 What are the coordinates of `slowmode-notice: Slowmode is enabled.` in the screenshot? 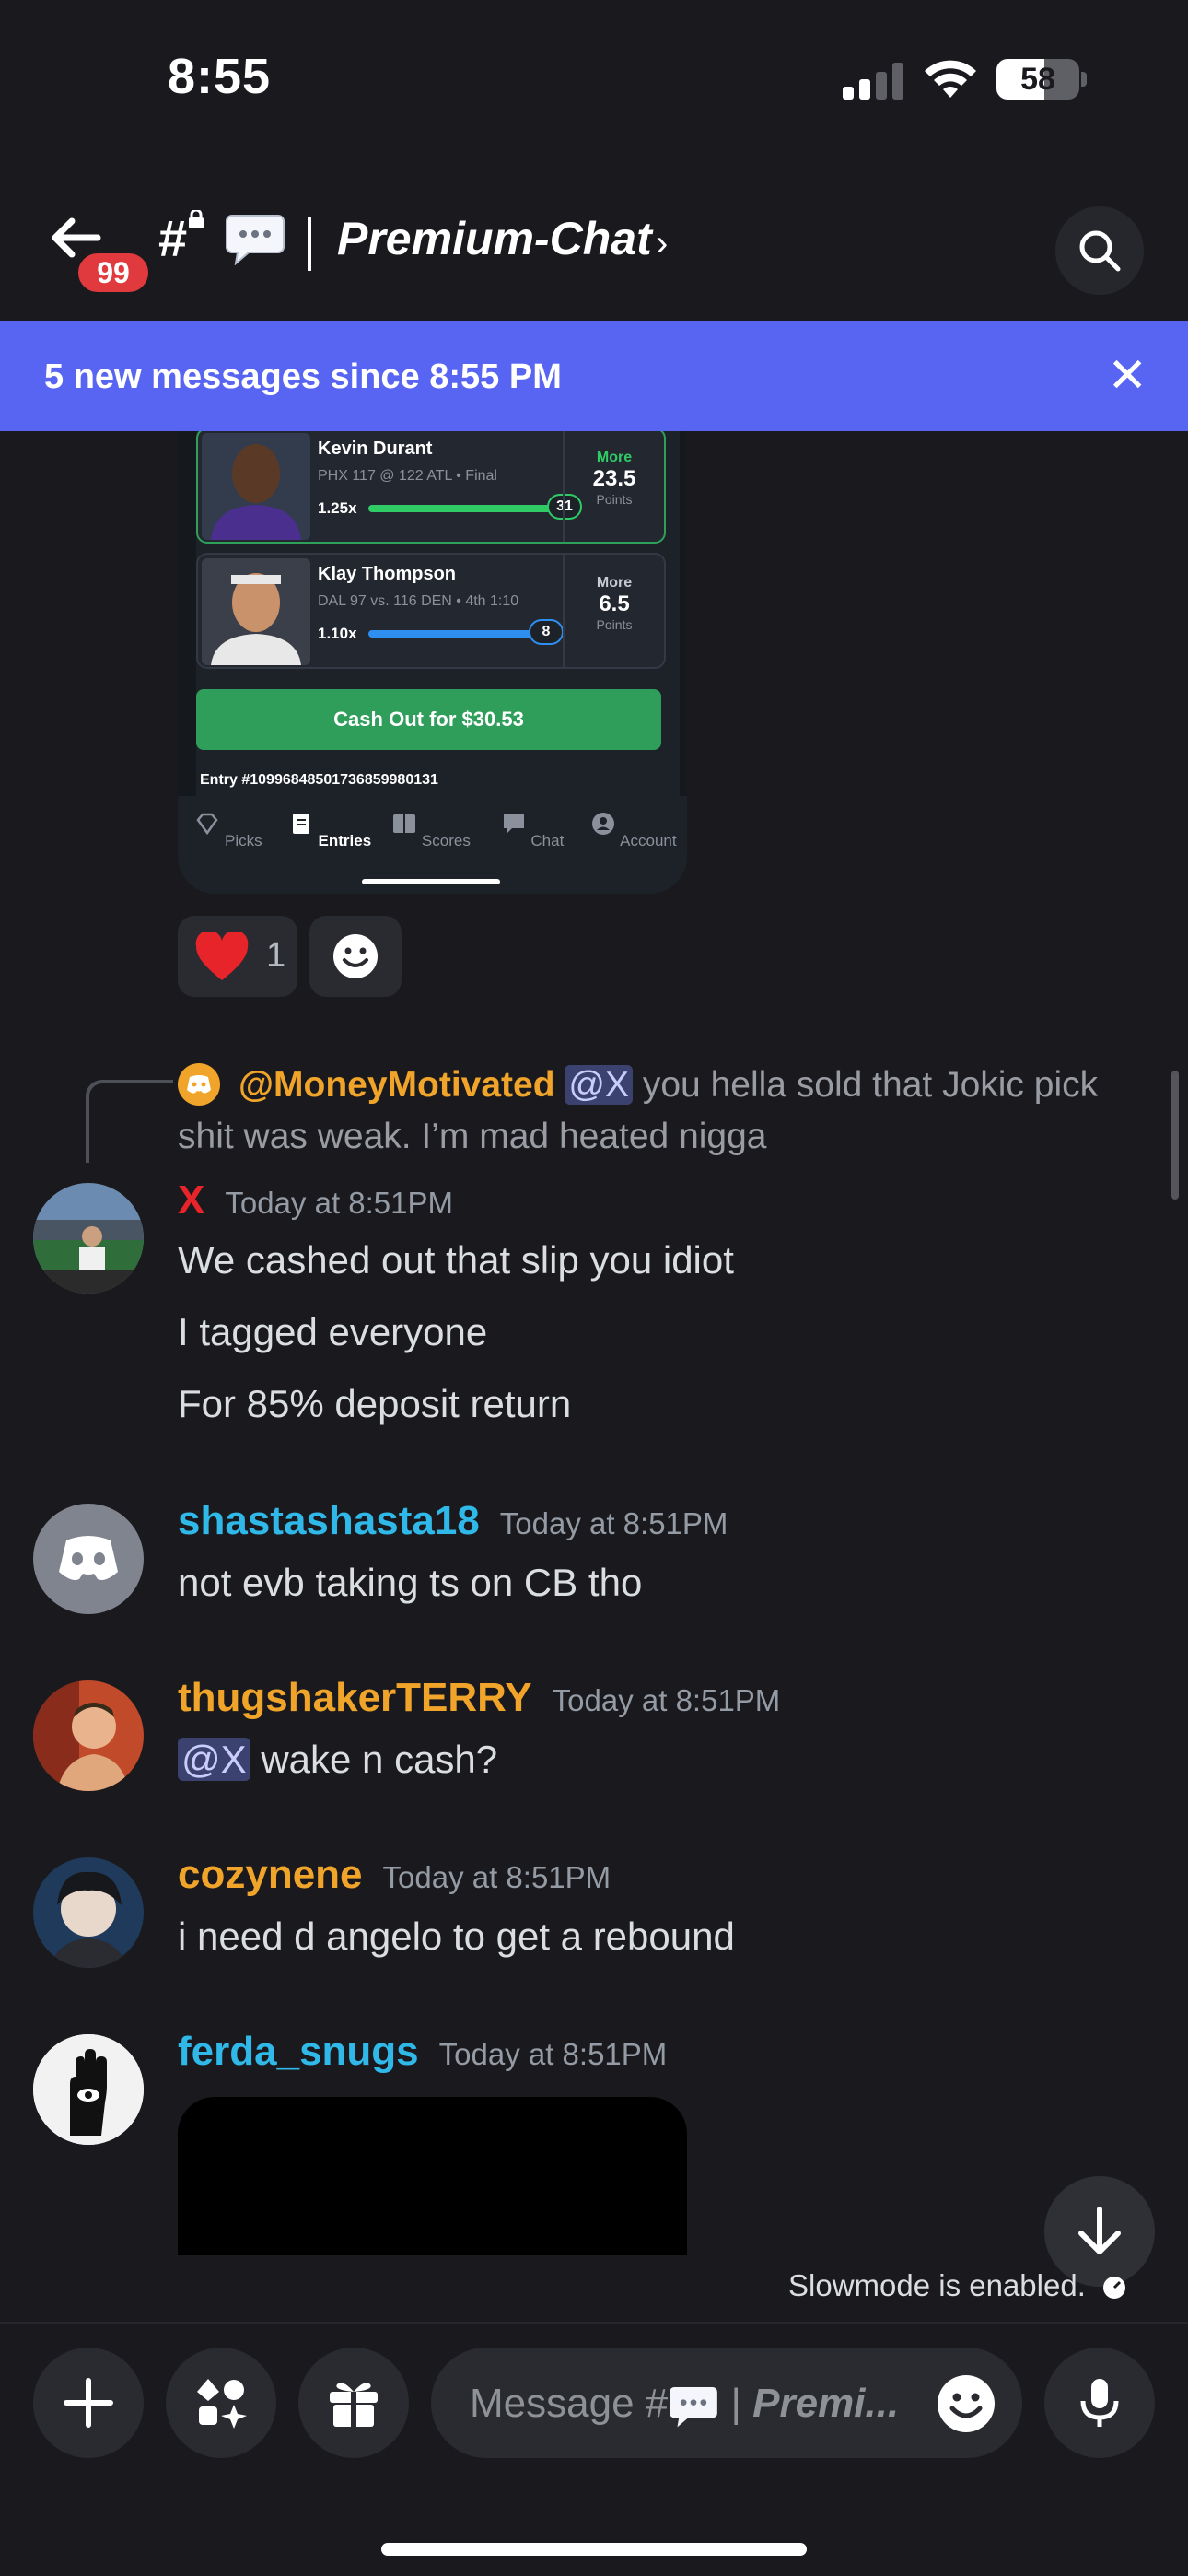 It's located at (957, 2285).